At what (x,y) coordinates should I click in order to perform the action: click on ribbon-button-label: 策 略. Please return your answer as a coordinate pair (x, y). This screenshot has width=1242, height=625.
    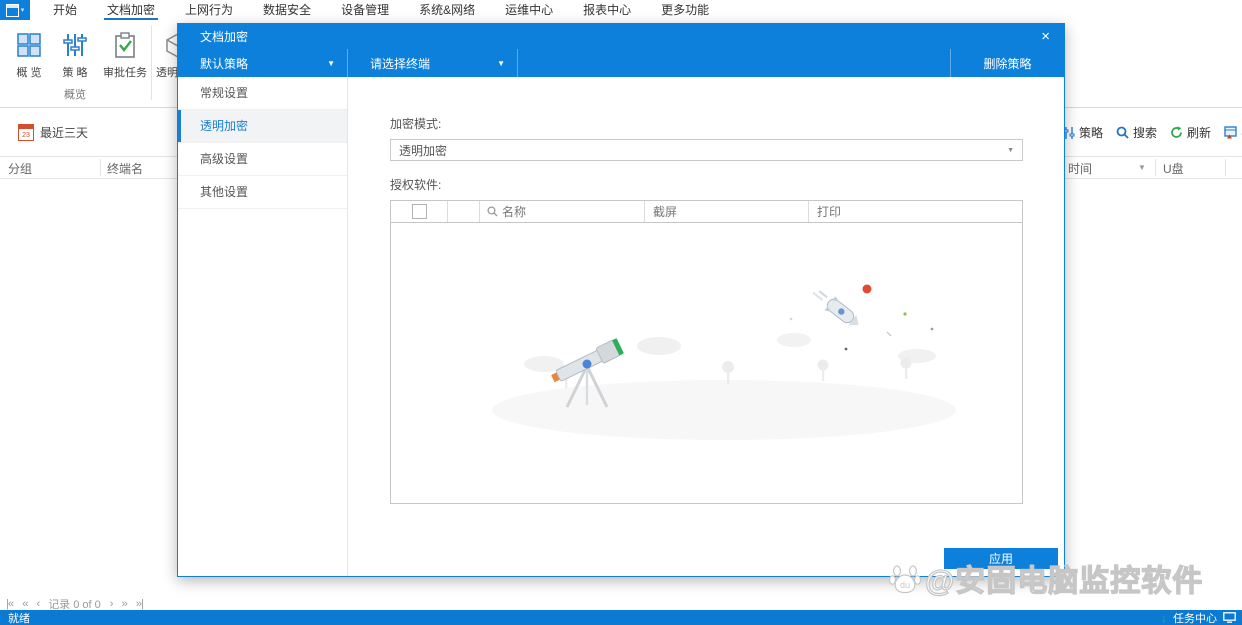
    Looking at the image, I should click on (75, 73).